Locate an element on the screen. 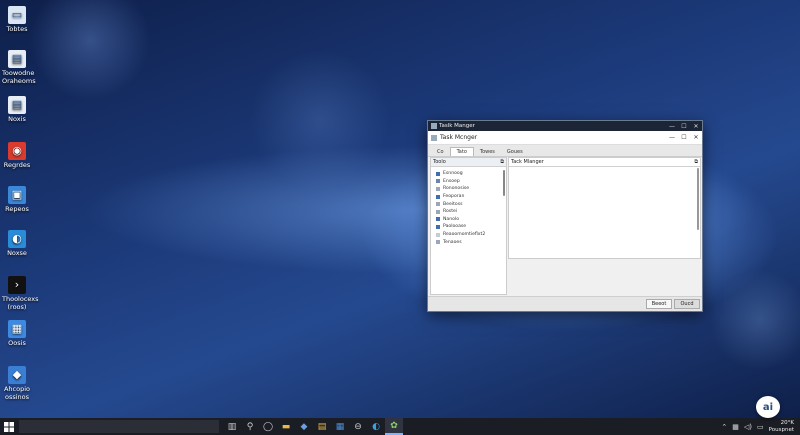  desktop-icon: ▤ Toowodne Oraheoms is located at coordinates (19, 68).